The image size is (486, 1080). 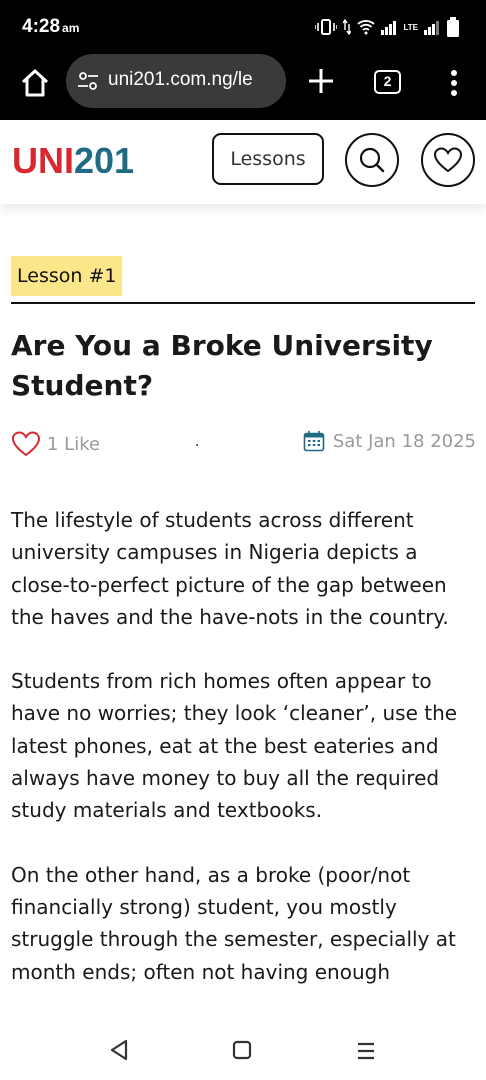 I want to click on battery-icon, so click(x=453, y=27).